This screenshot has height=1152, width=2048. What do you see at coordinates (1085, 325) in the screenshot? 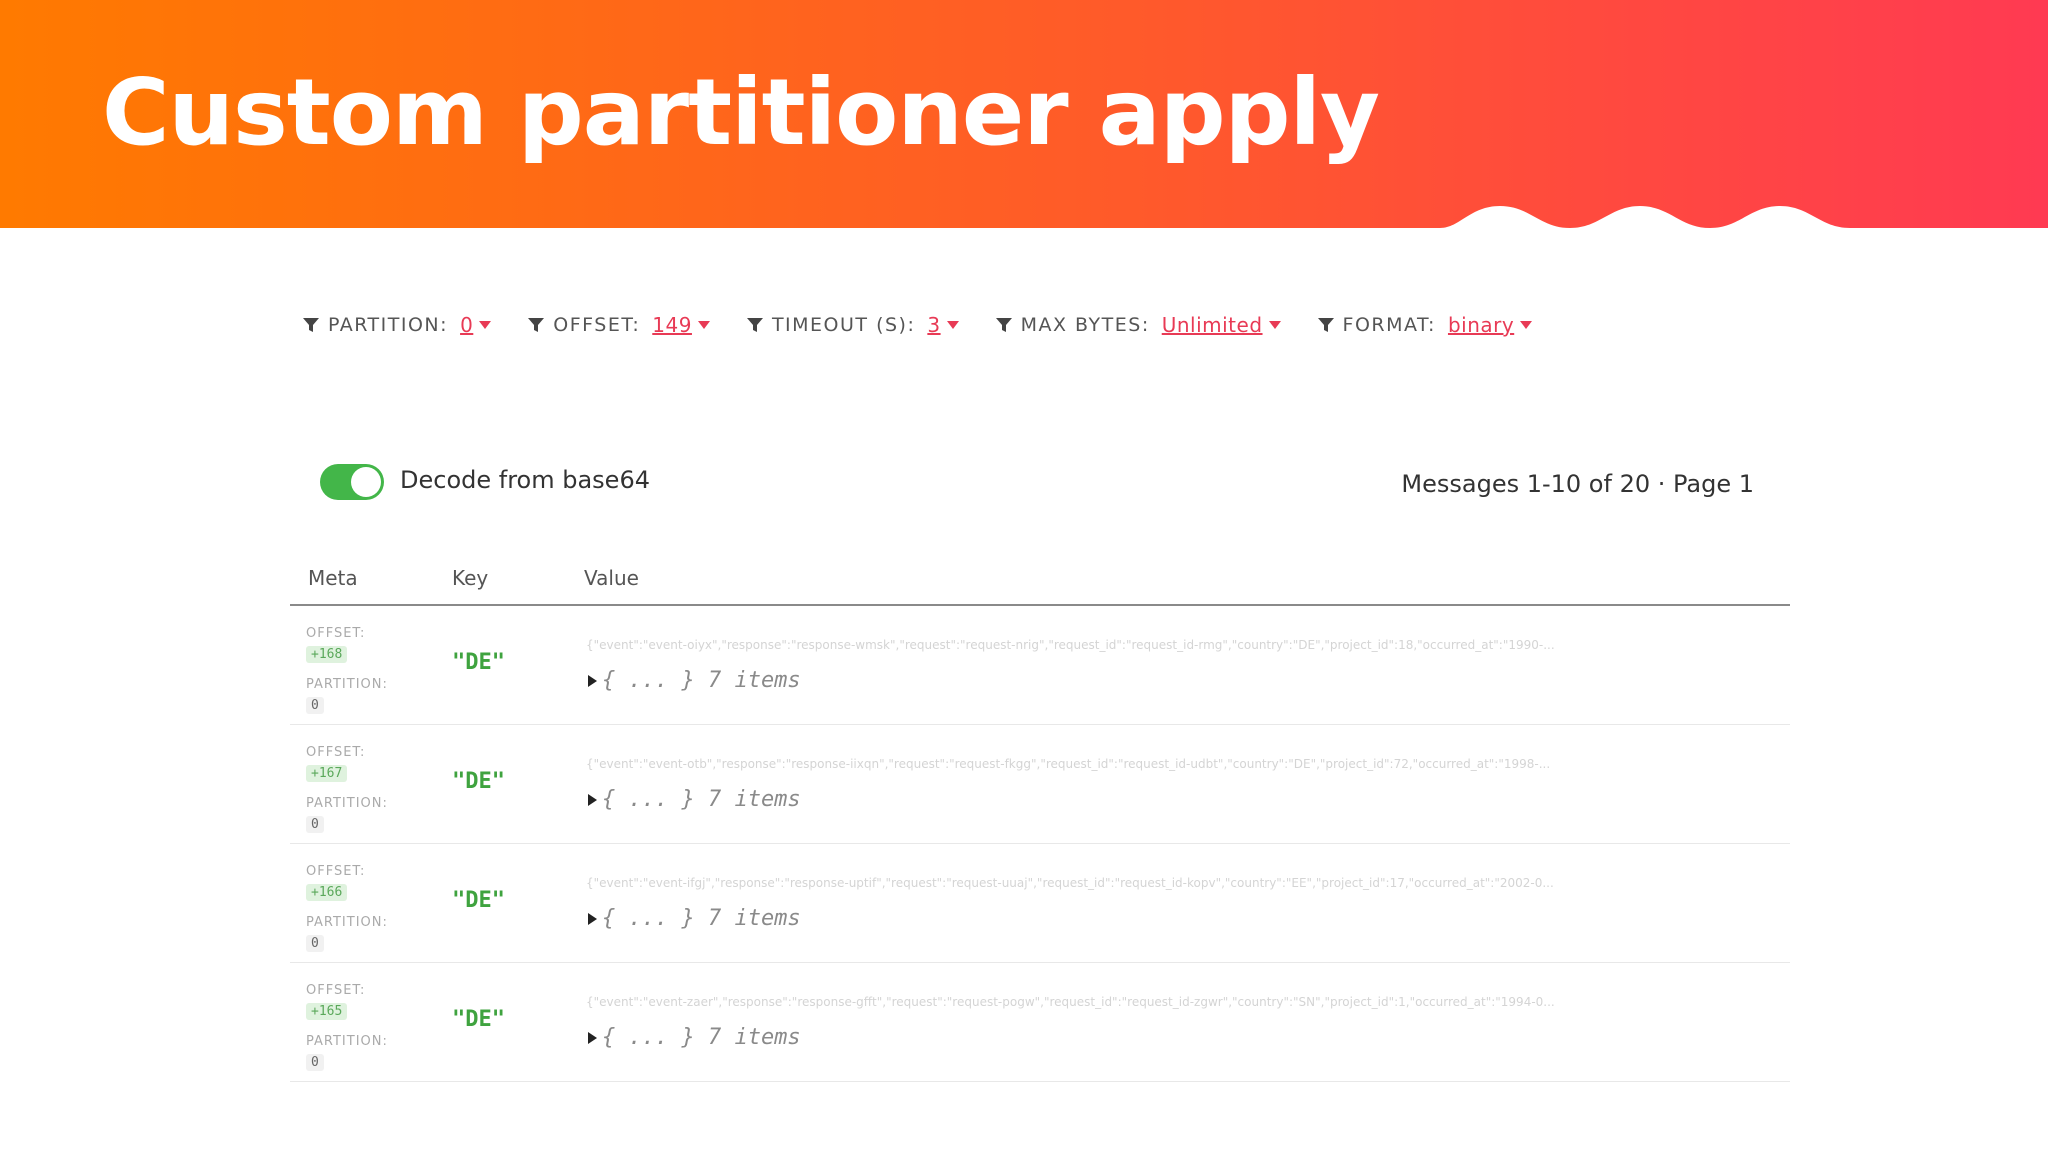
I see `filter-max-bytes-label: MAX BYTES:` at bounding box center [1085, 325].